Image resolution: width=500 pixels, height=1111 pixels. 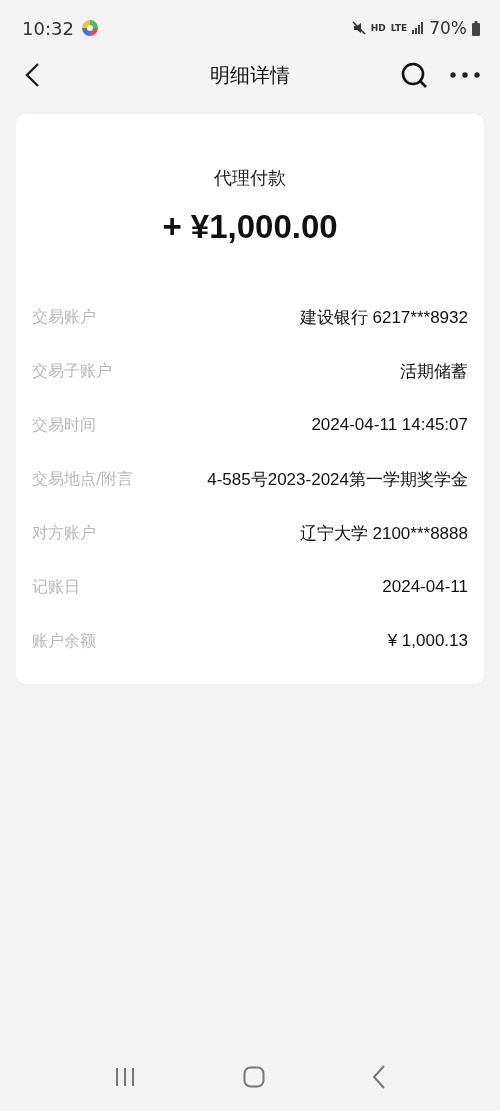 What do you see at coordinates (64, 641) in the screenshot?
I see `field-label: 账户余额` at bounding box center [64, 641].